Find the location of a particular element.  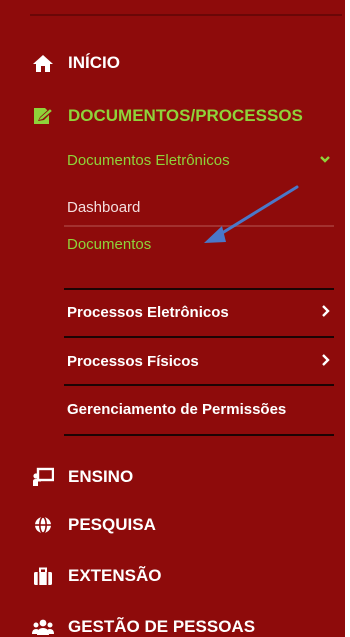

submenu-gerenciamento-permissoes: Gerenciamento de Permissões is located at coordinates (176, 410).